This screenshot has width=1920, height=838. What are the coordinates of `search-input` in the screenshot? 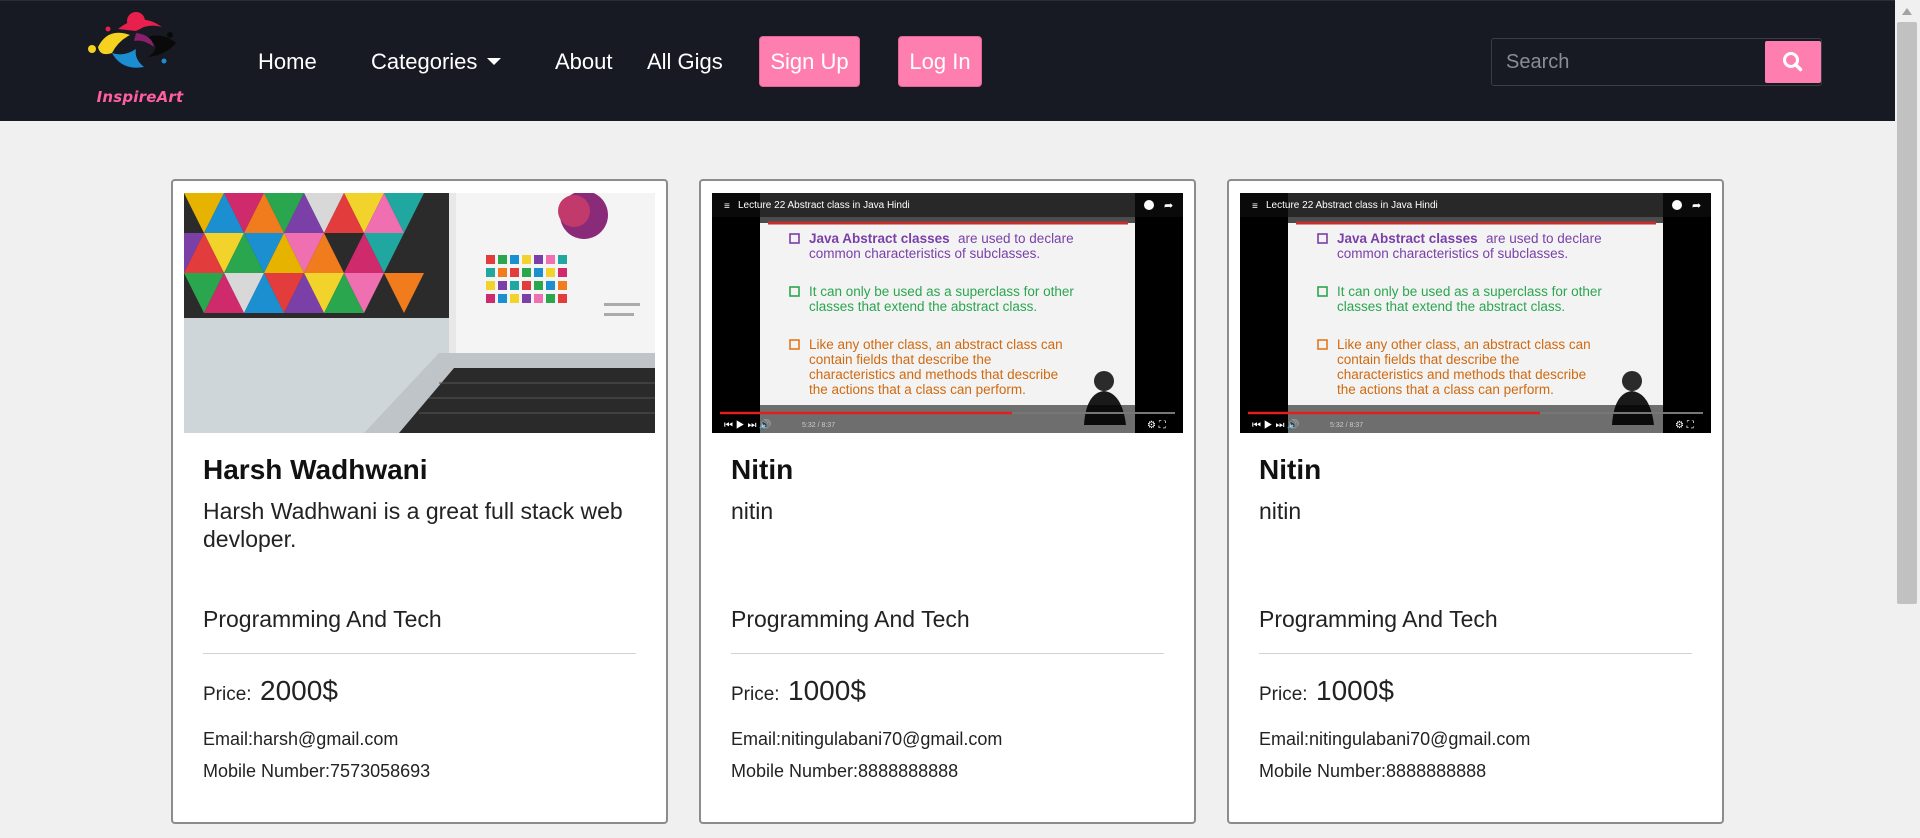 It's located at (1629, 62).